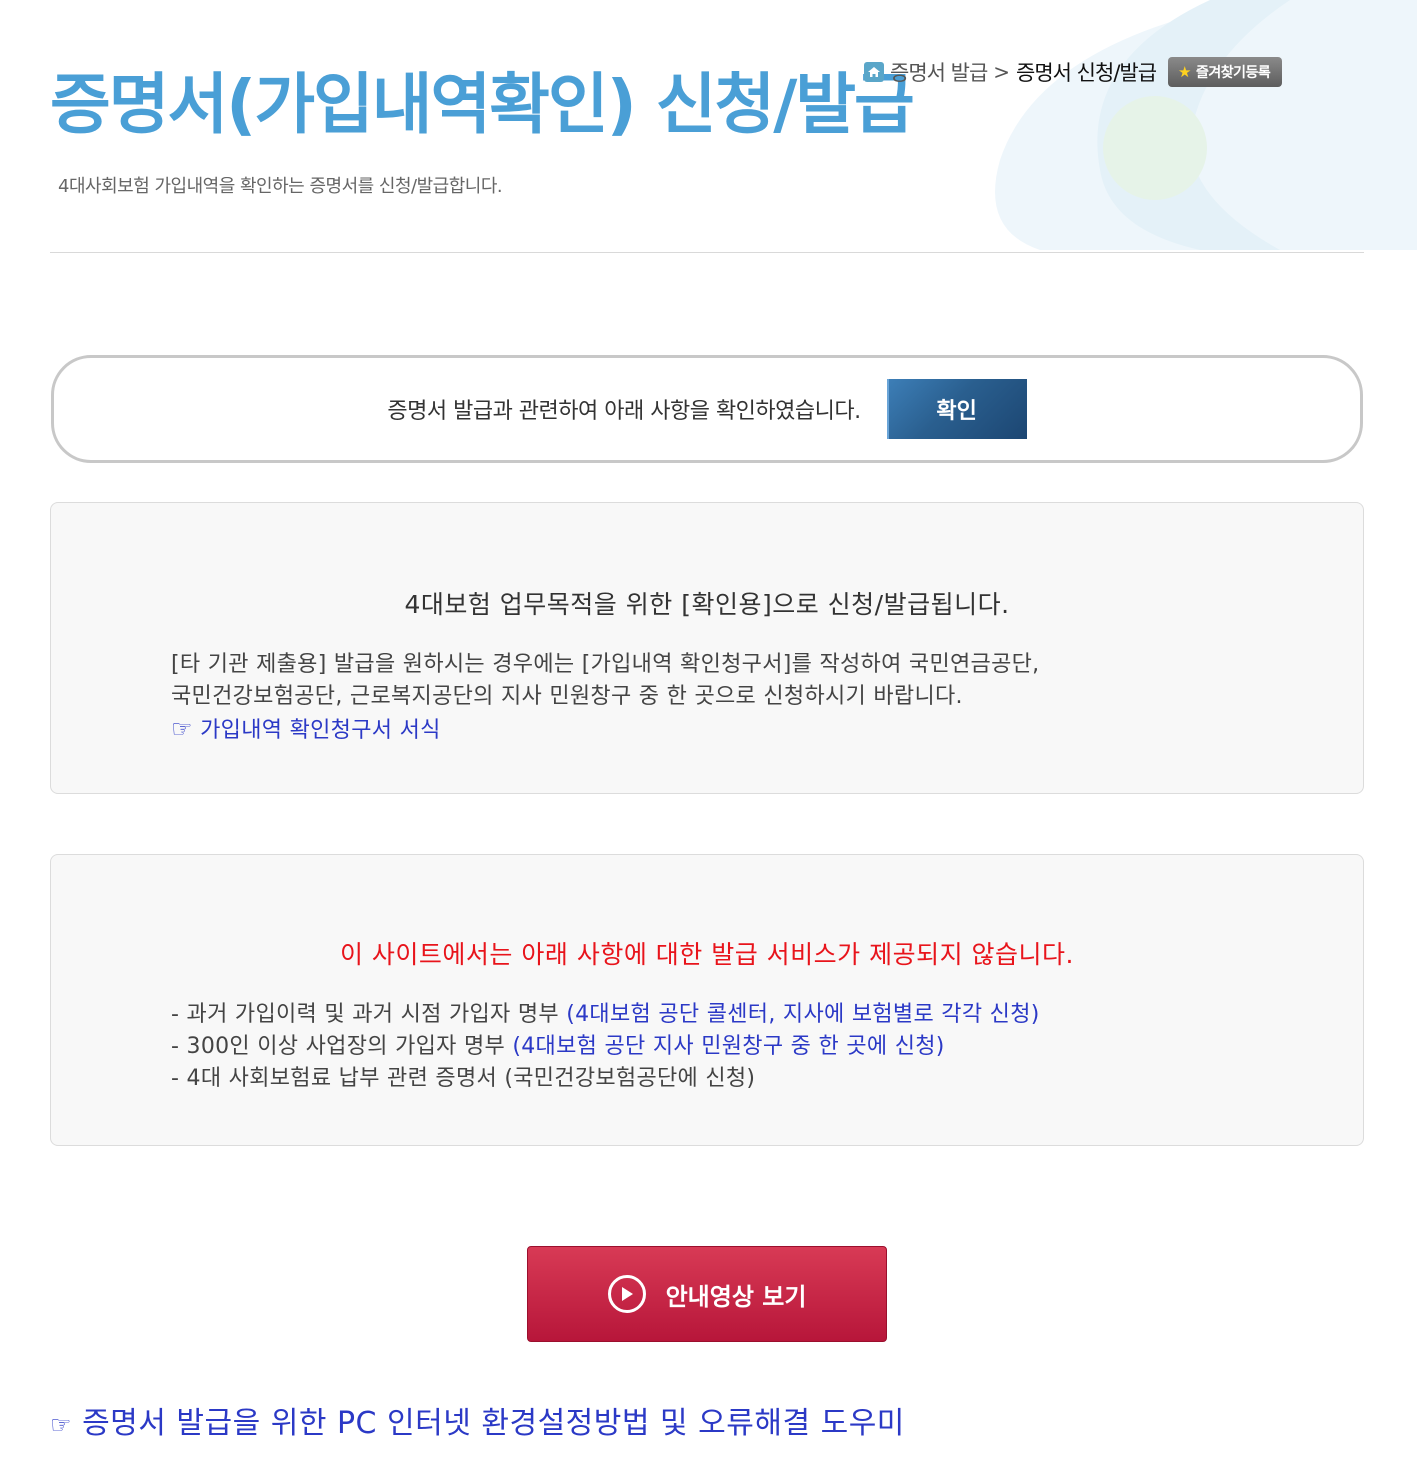  I want to click on confirm-box: 증명서 발급과 관련하여 아래 사항을 확인하였습니다. 확인, so click(707, 409).